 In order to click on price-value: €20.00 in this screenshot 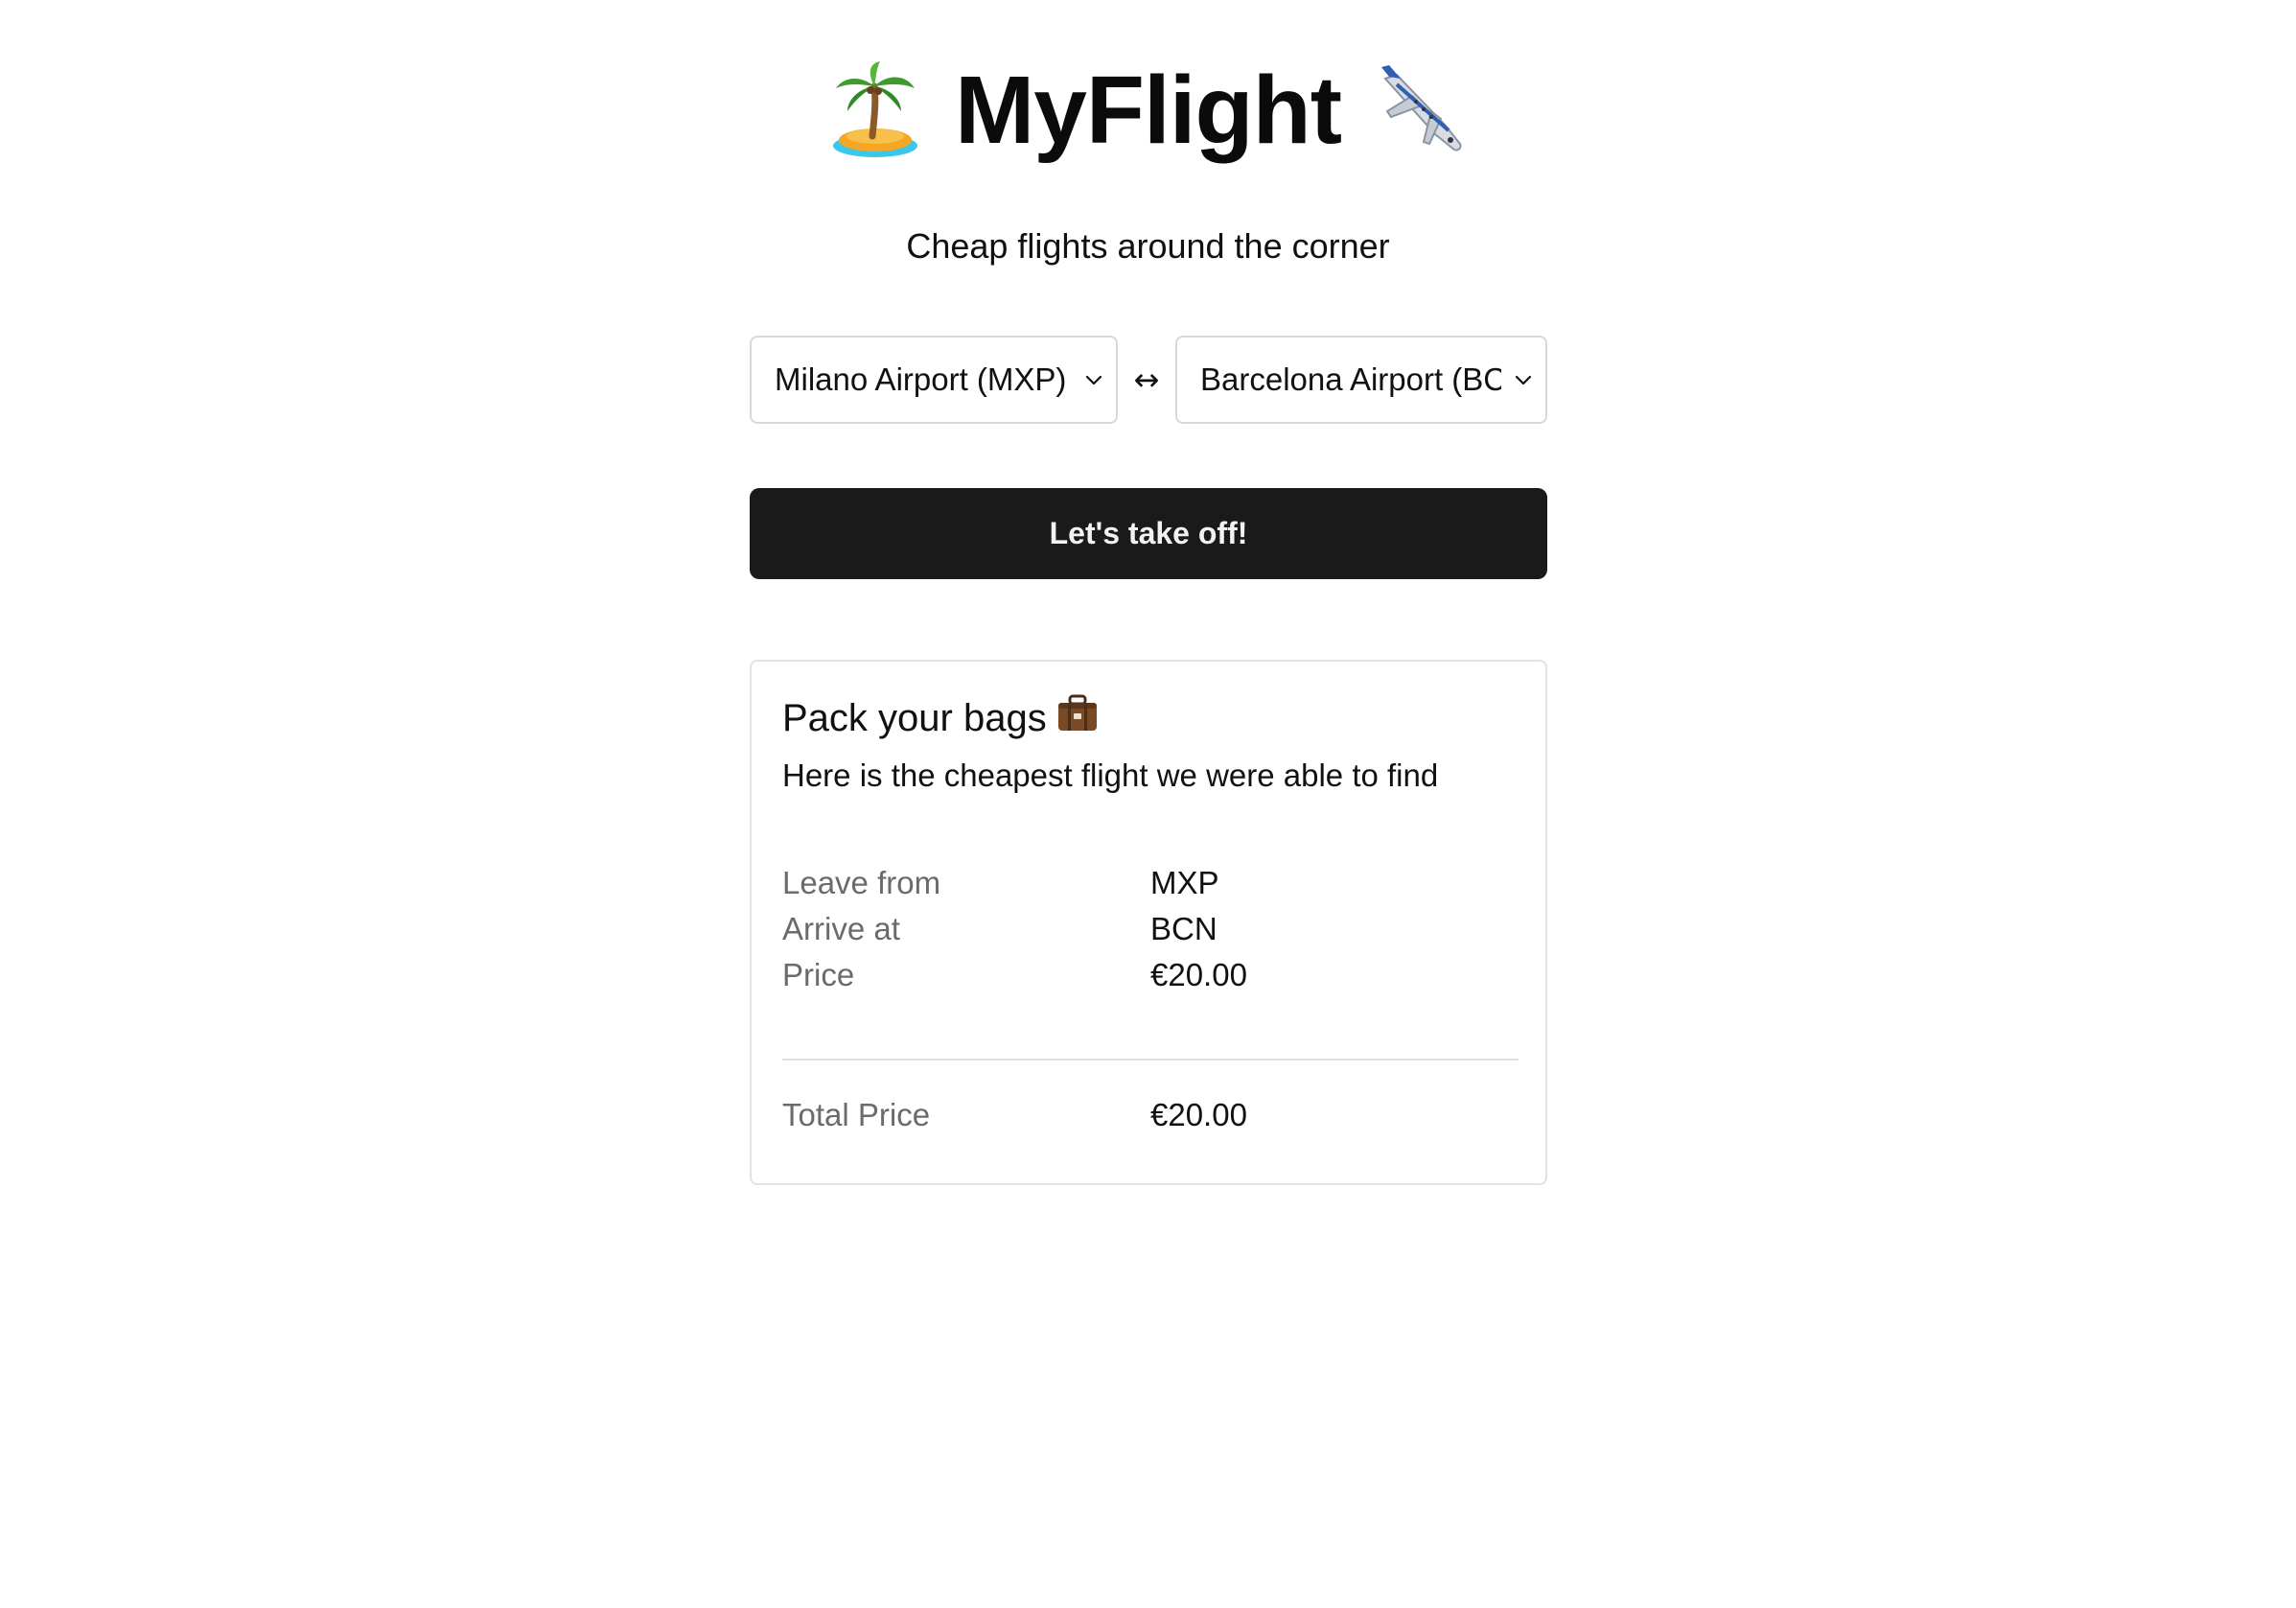, I will do `click(1198, 974)`.